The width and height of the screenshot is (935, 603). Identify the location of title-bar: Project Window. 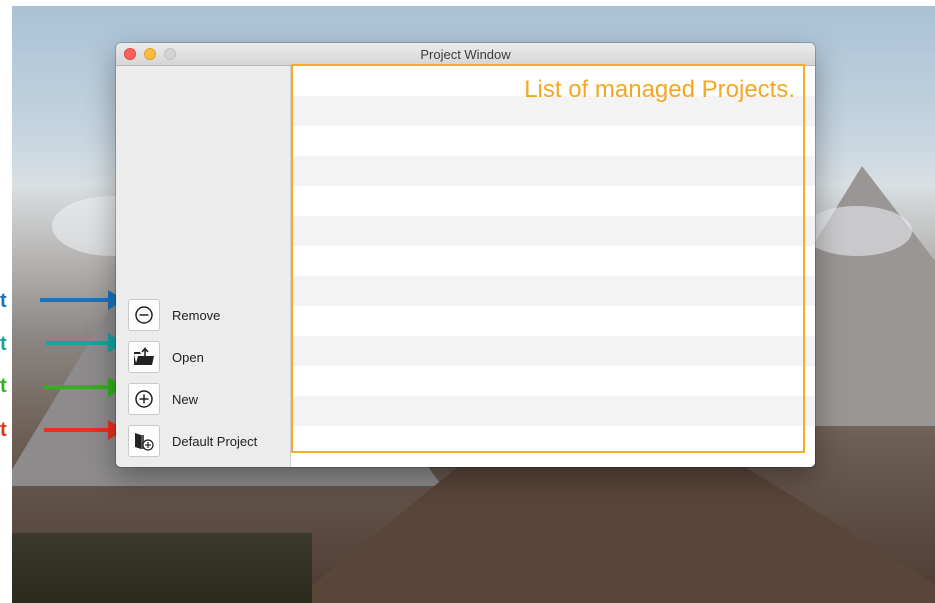
(465, 54).